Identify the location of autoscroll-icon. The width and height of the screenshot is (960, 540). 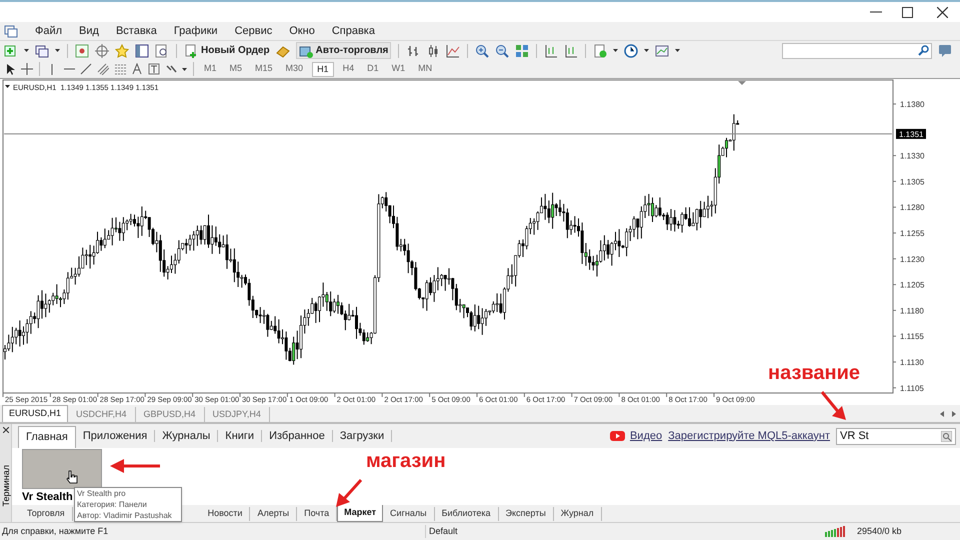
(551, 51).